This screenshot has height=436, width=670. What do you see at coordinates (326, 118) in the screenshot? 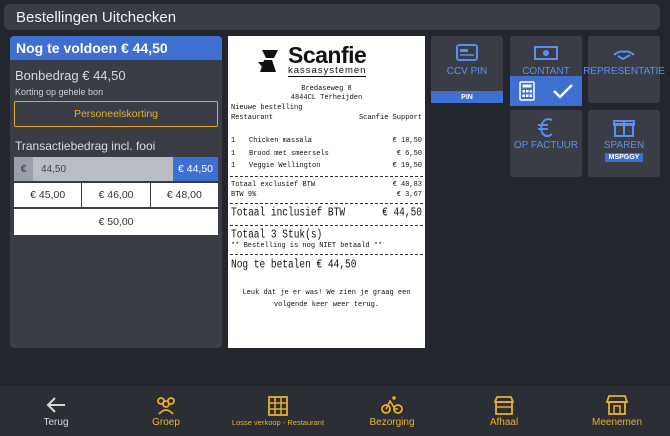
I see `receipt-location: Restaurant Scanfie Support` at bounding box center [326, 118].